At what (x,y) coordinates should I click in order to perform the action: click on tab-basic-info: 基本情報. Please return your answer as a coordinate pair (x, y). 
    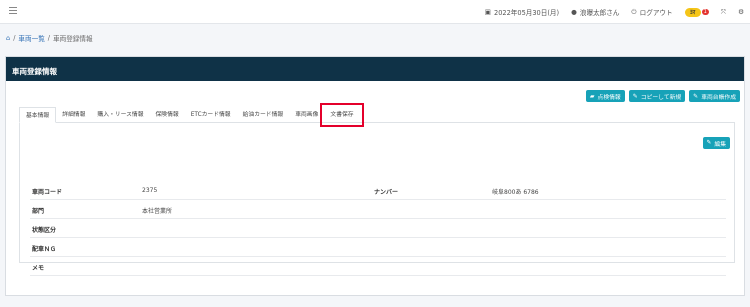
    Looking at the image, I should click on (38, 115).